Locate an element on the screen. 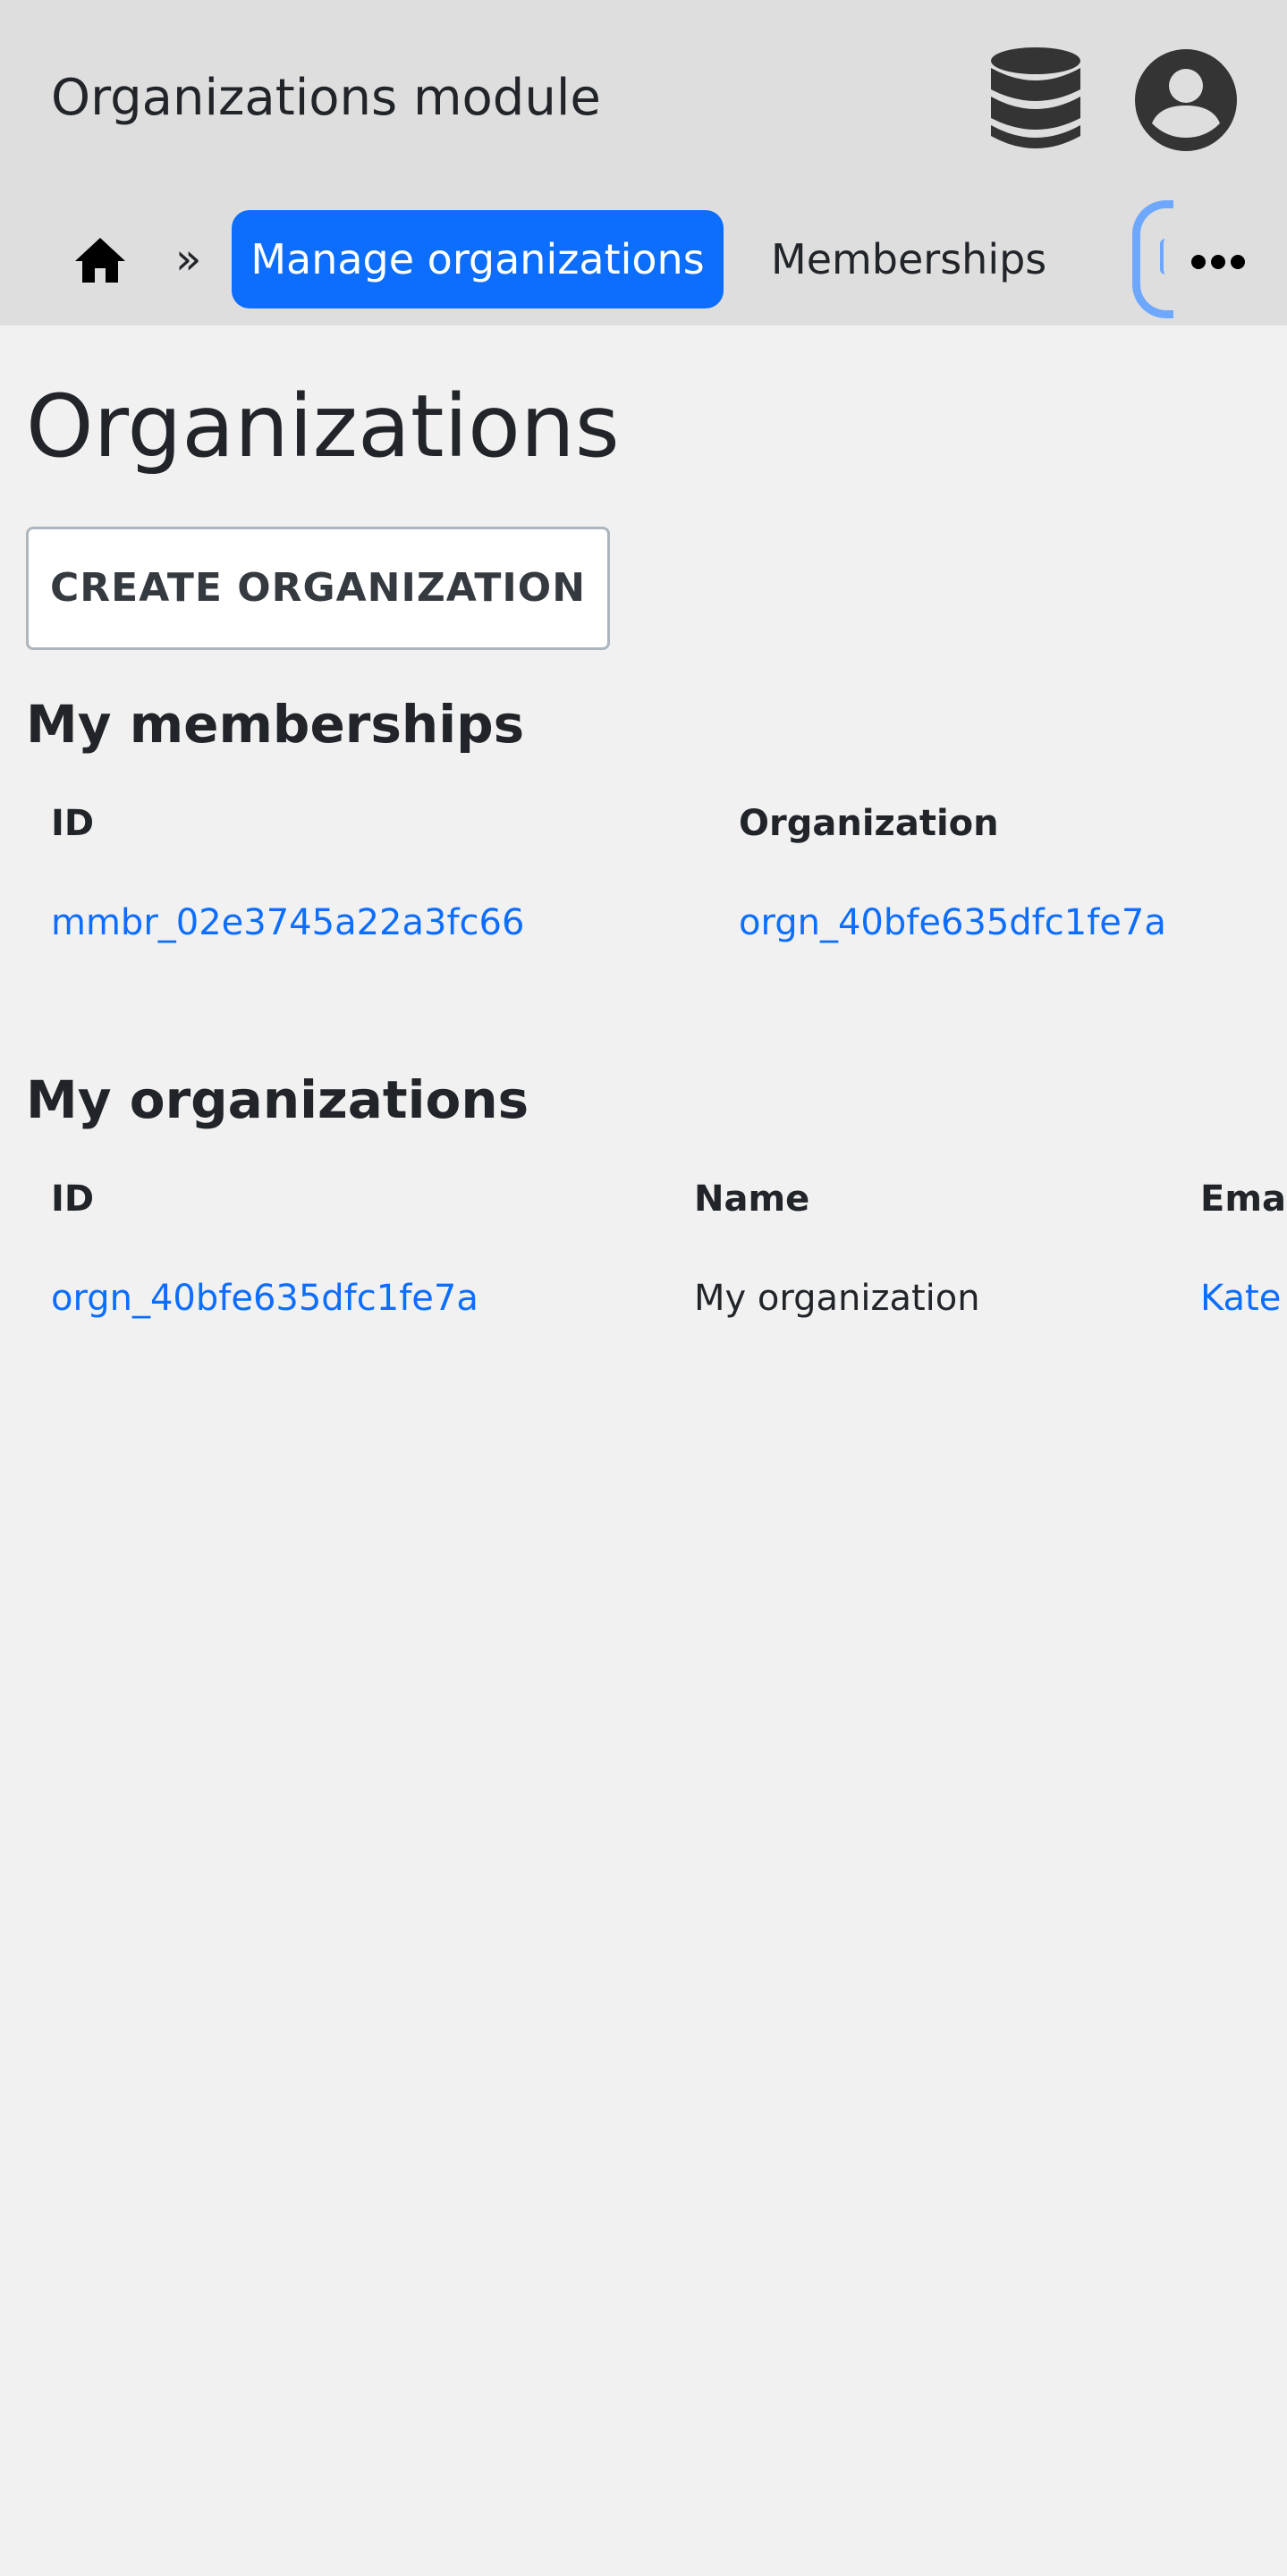 The width and height of the screenshot is (1287, 2576). organization-email-clip: Kate is located at coordinates (1243, 1298).